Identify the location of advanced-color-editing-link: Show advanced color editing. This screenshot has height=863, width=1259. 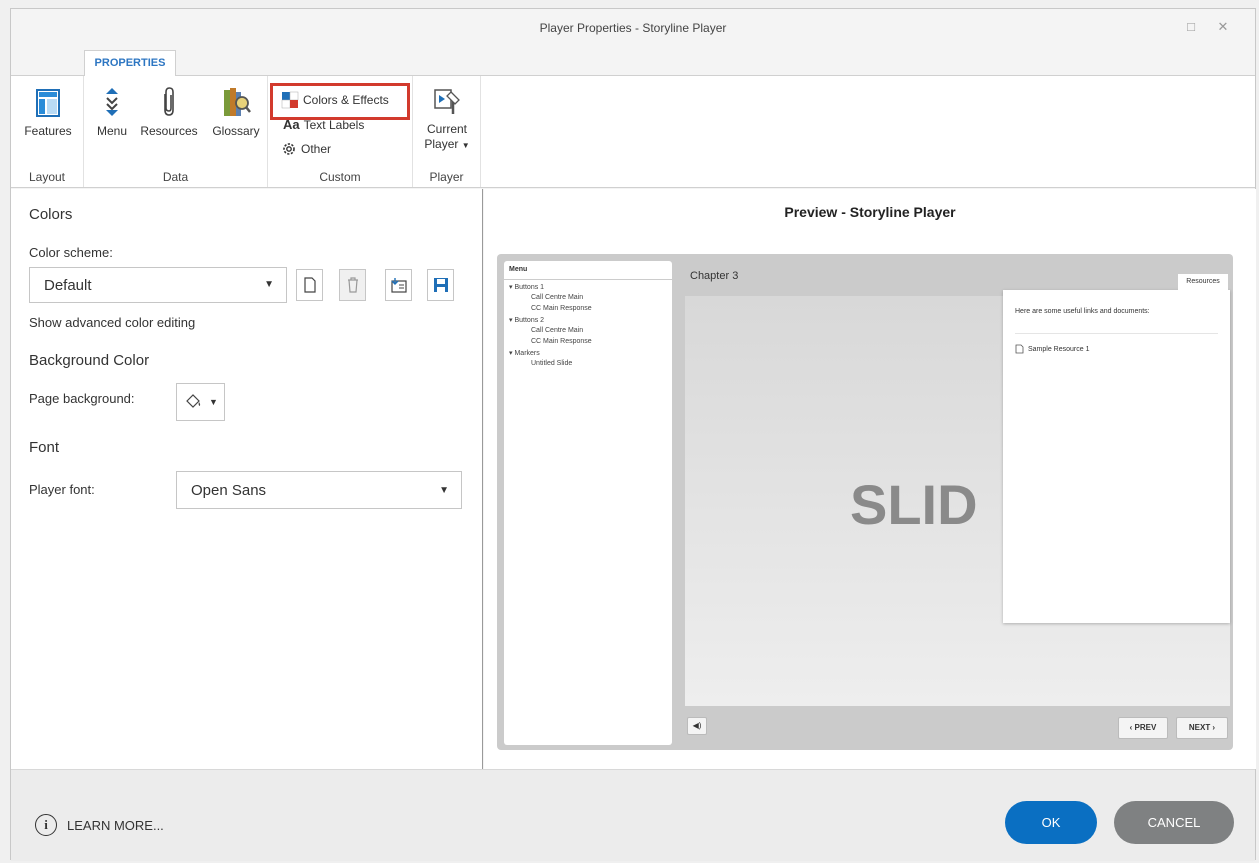
(112, 322).